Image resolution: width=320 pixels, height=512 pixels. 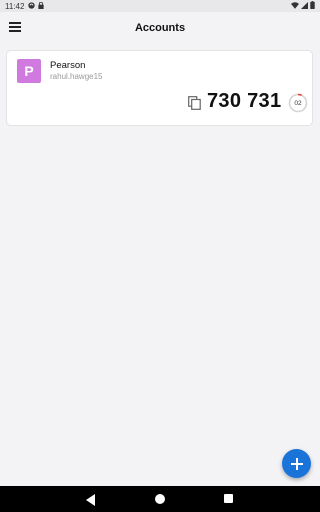 I want to click on lock-icon, so click(x=41, y=6).